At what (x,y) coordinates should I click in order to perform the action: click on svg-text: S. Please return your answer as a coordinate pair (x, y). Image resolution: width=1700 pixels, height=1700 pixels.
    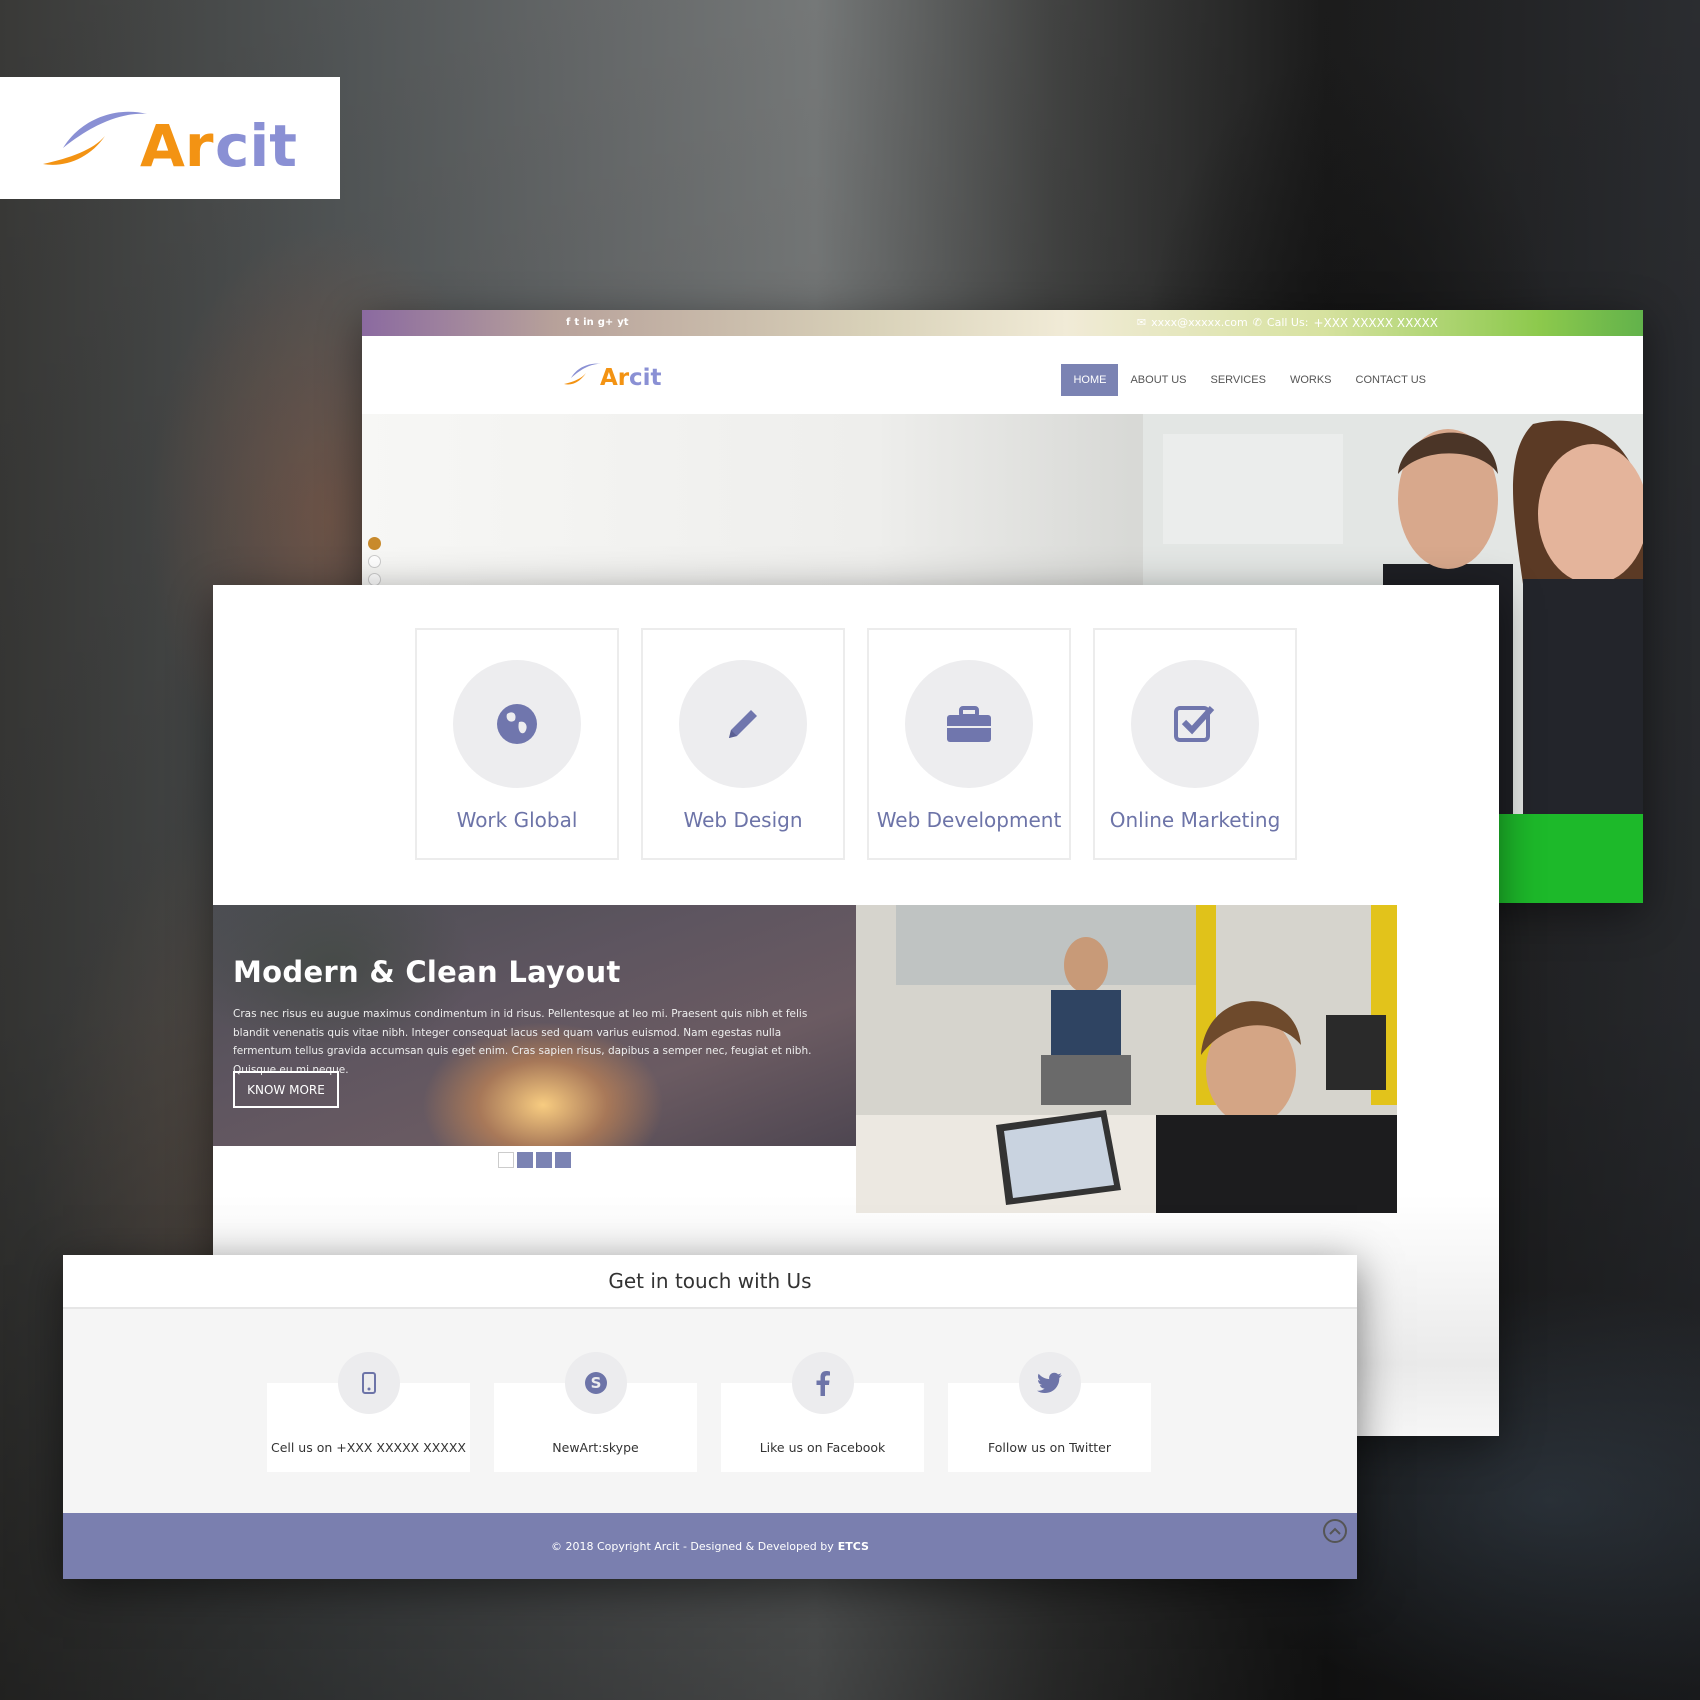
    Looking at the image, I should click on (596, 1383).